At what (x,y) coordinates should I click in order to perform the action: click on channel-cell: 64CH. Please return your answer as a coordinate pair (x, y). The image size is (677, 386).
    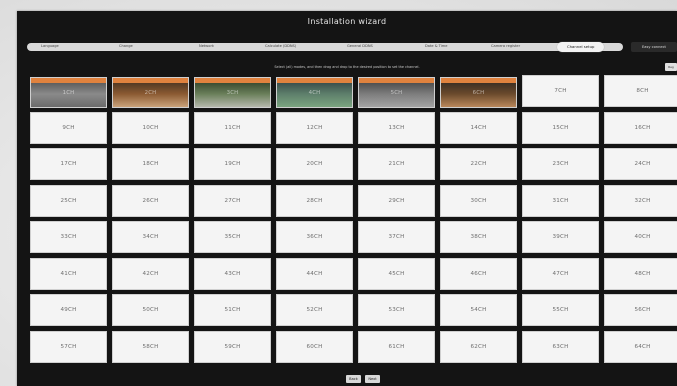
    Looking at the image, I should click on (640, 346).